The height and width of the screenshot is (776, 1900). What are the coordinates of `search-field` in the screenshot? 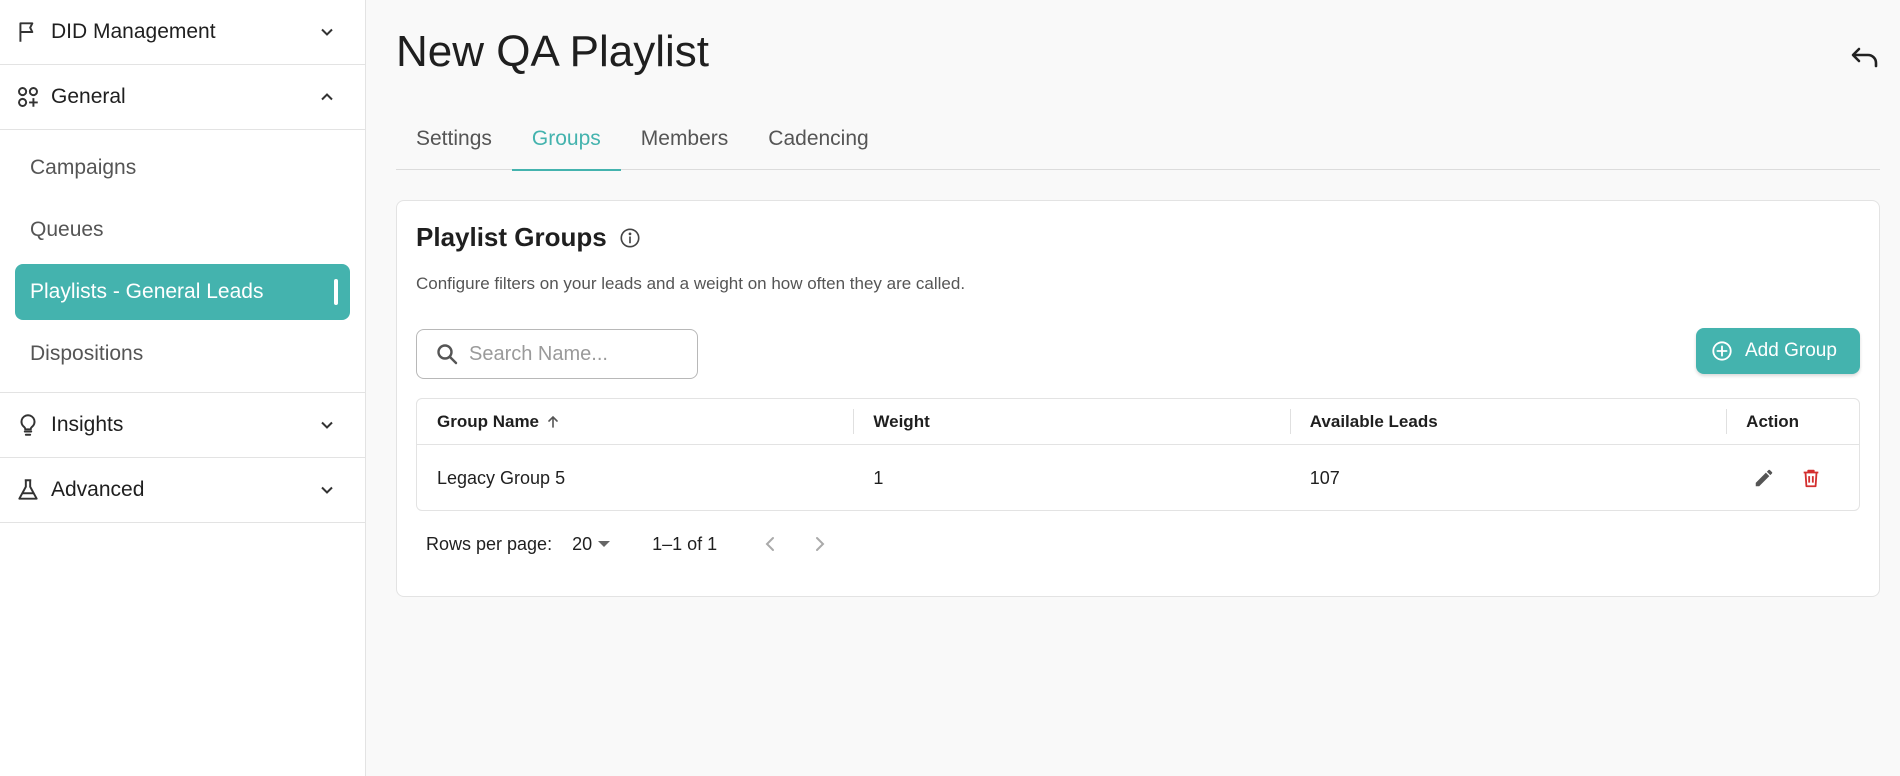 It's located at (557, 354).